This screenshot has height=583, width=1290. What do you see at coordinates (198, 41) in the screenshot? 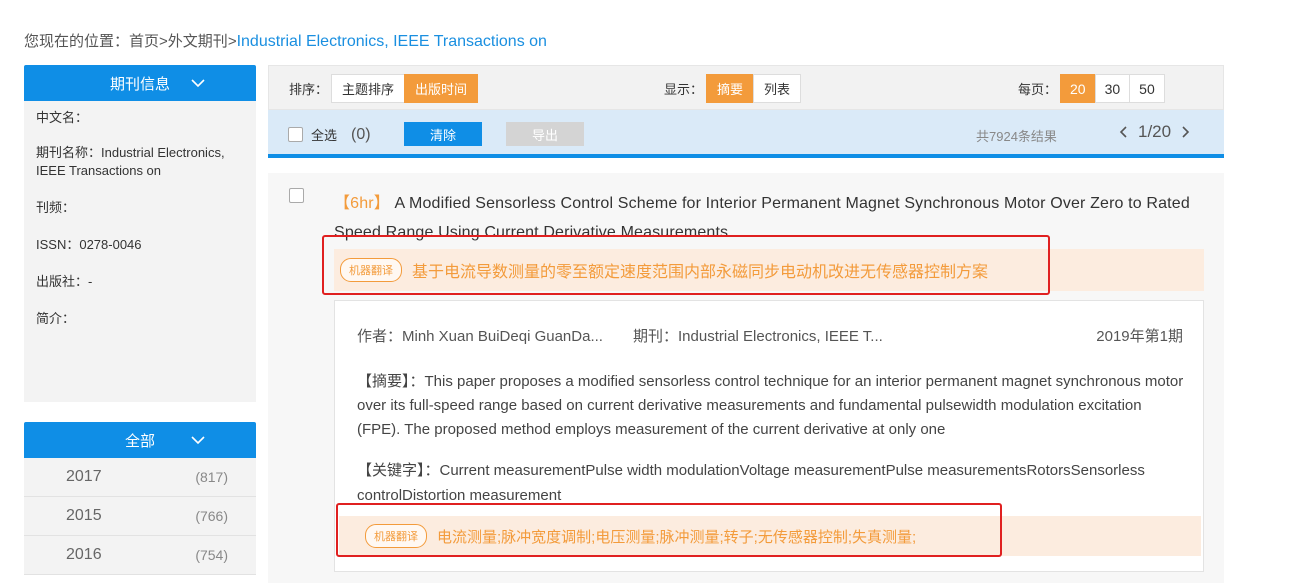
I see `breadcrumb-section-link: 外文期刊` at bounding box center [198, 41].